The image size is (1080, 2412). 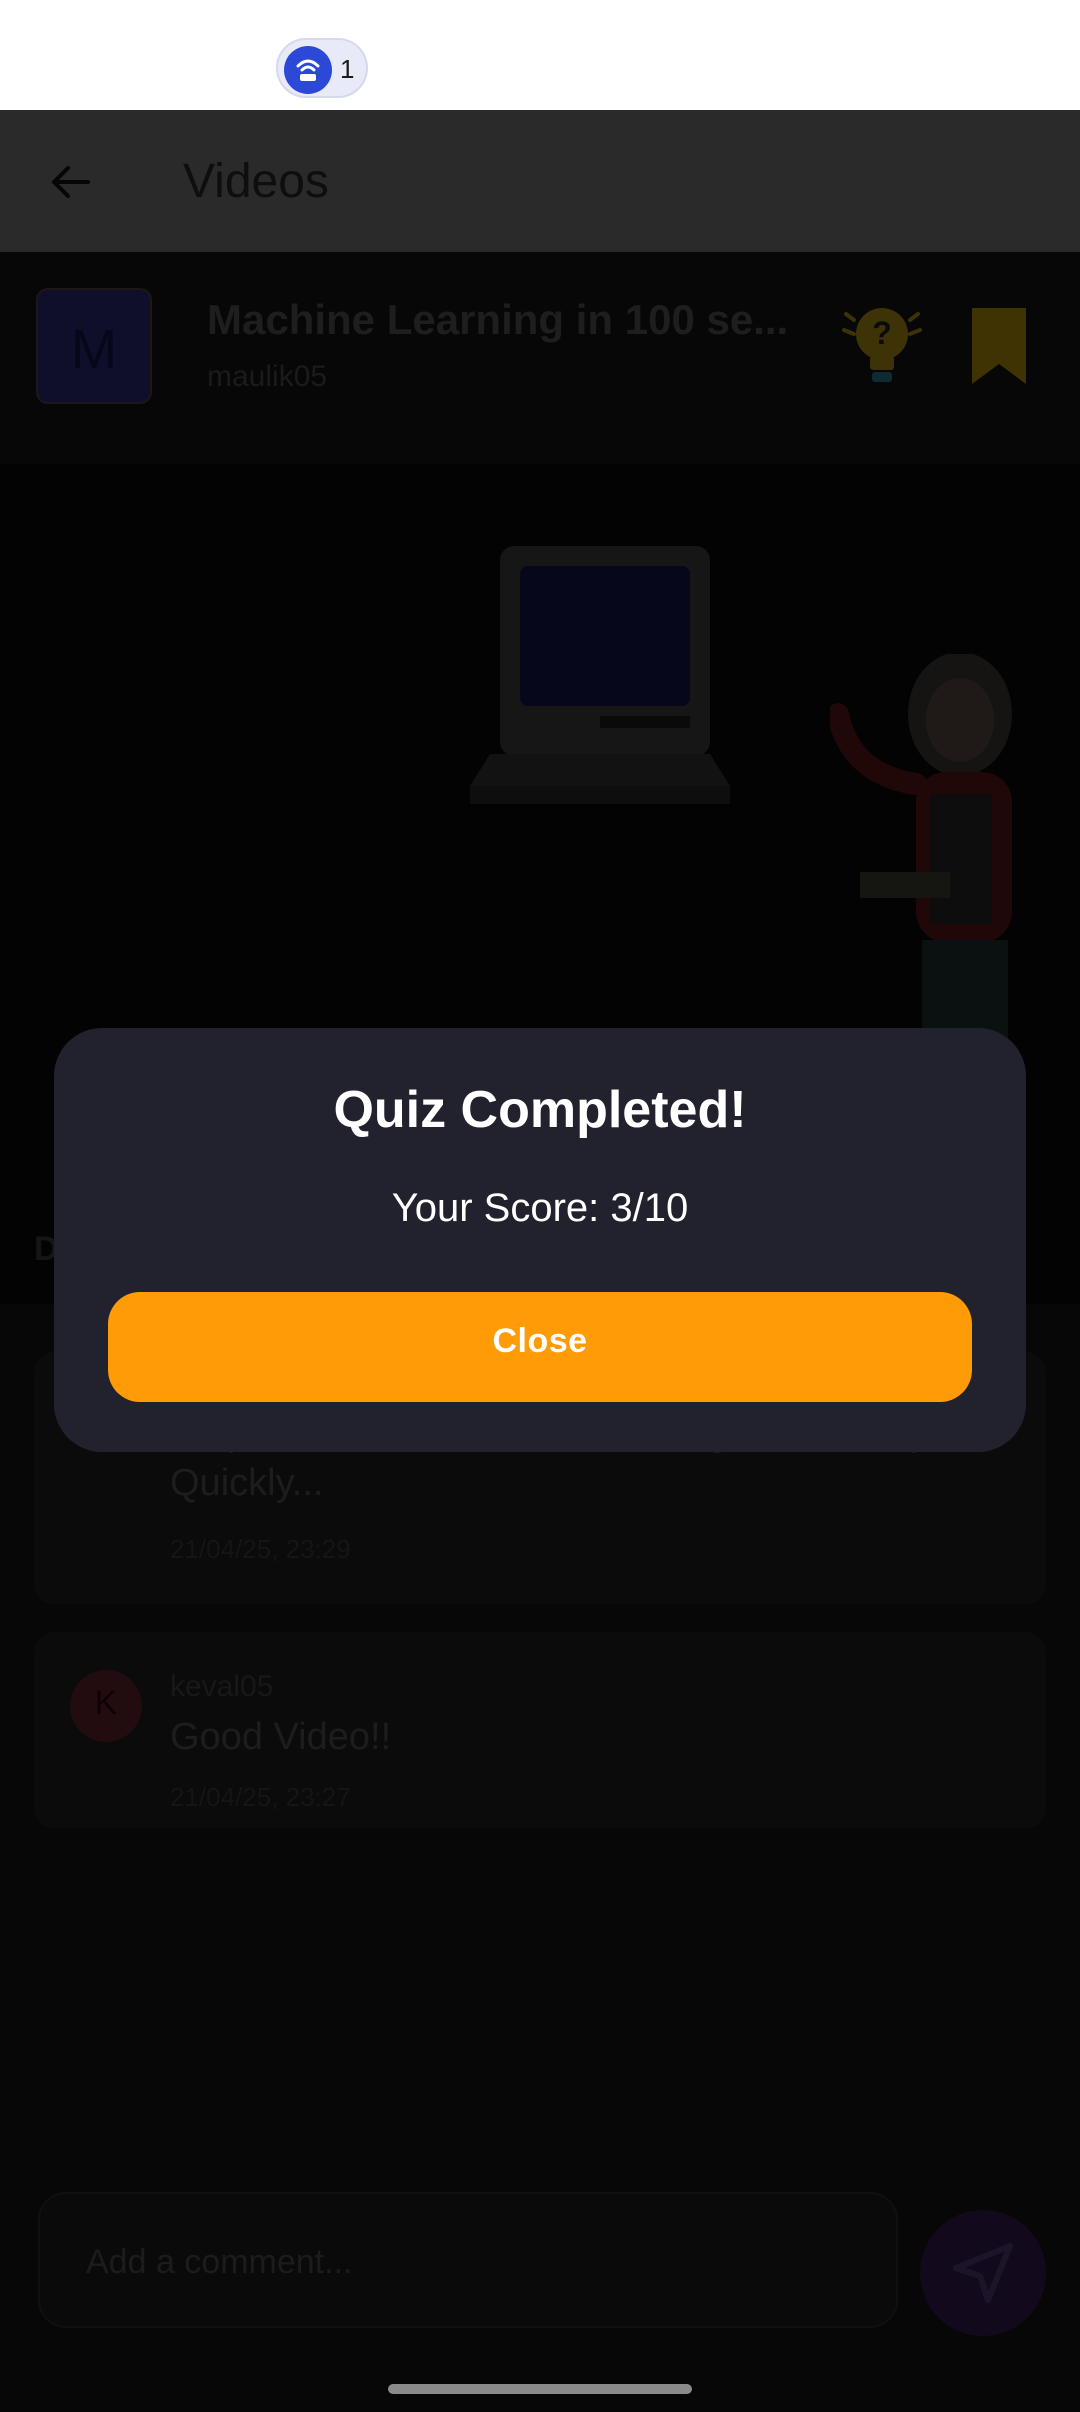 I want to click on comment-field, so click(x=468, y=2260).